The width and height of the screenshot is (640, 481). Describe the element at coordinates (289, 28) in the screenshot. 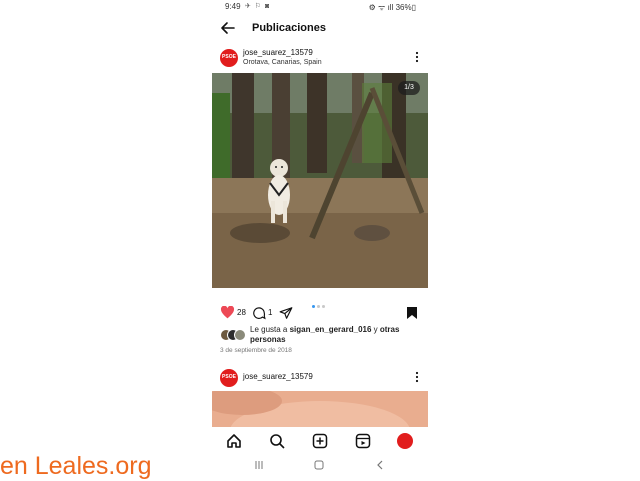

I see `page-title: Publicaciones` at that location.